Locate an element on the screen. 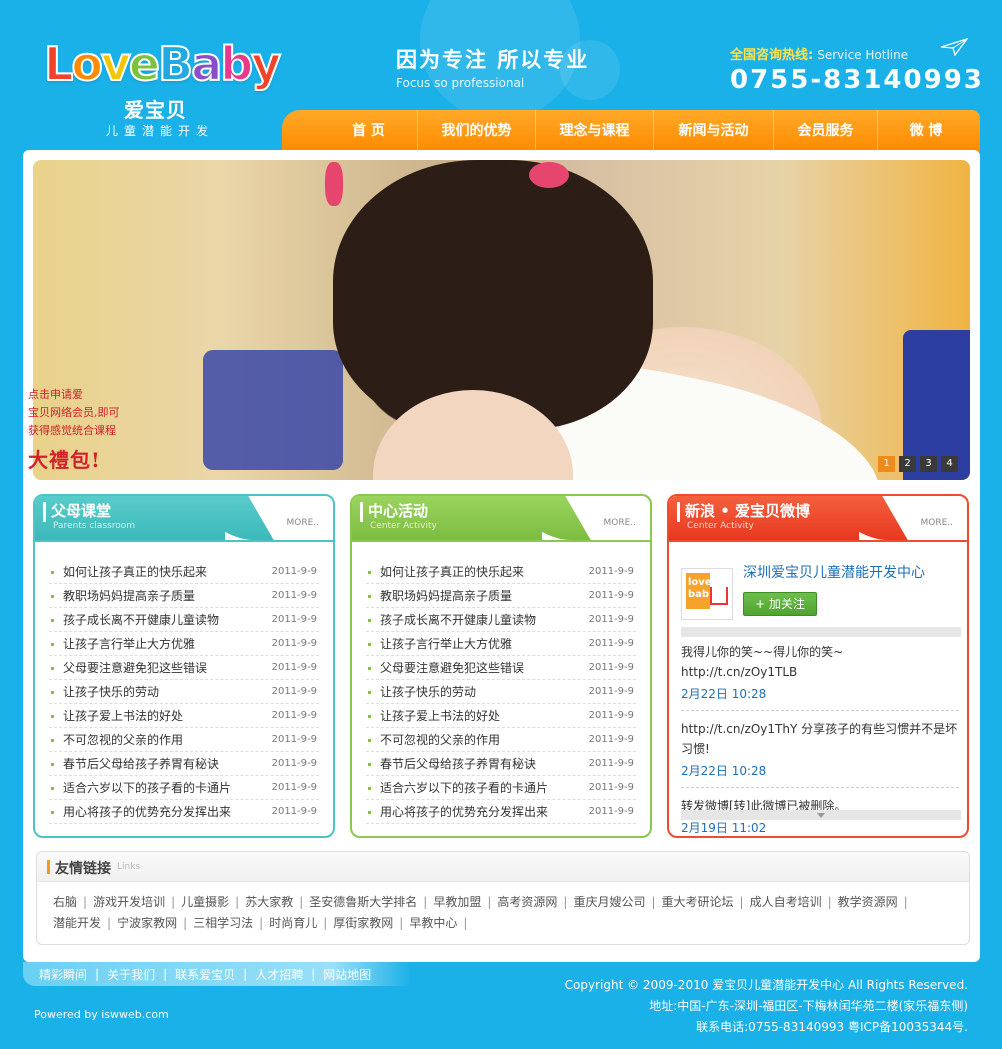 The image size is (1002, 1049). banner-page-button: 3 is located at coordinates (928, 464).